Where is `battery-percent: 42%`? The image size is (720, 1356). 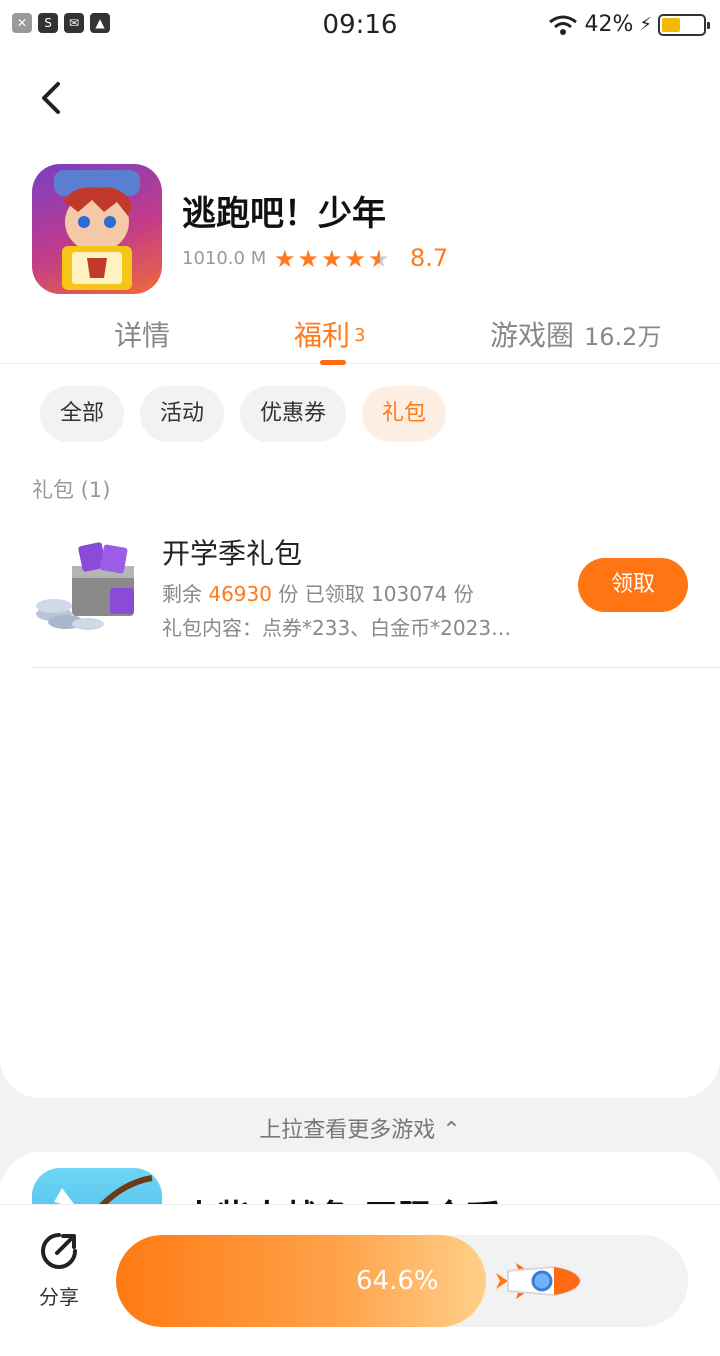 battery-percent: 42% is located at coordinates (609, 24).